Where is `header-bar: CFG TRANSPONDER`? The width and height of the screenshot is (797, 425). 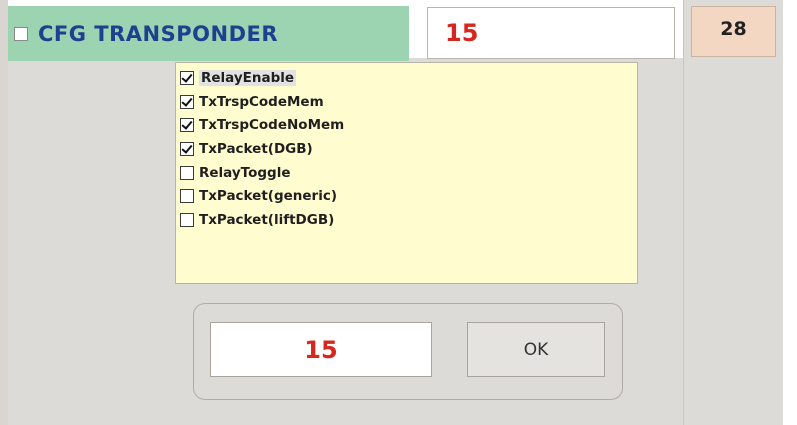 header-bar: CFG TRANSPONDER is located at coordinates (208, 33).